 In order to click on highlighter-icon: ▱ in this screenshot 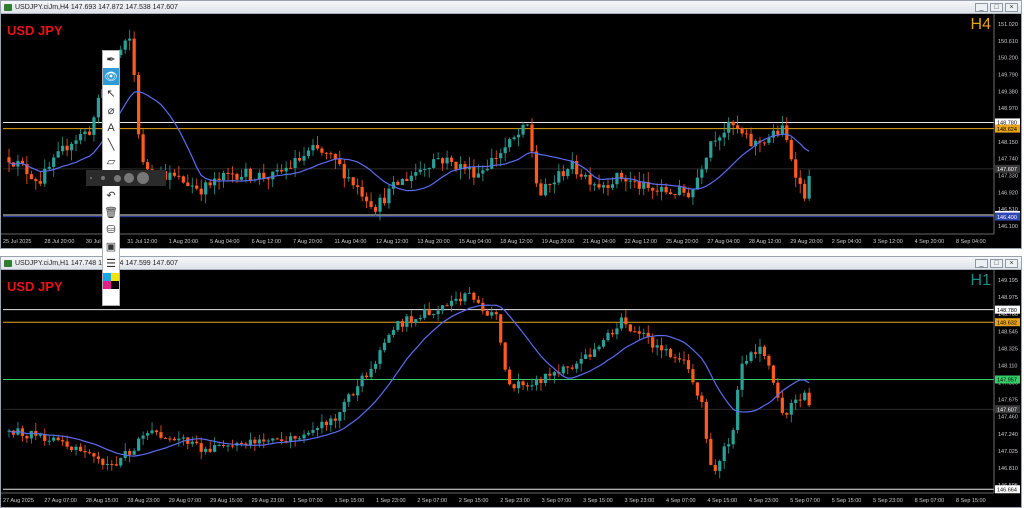, I will do `click(111, 161)`.